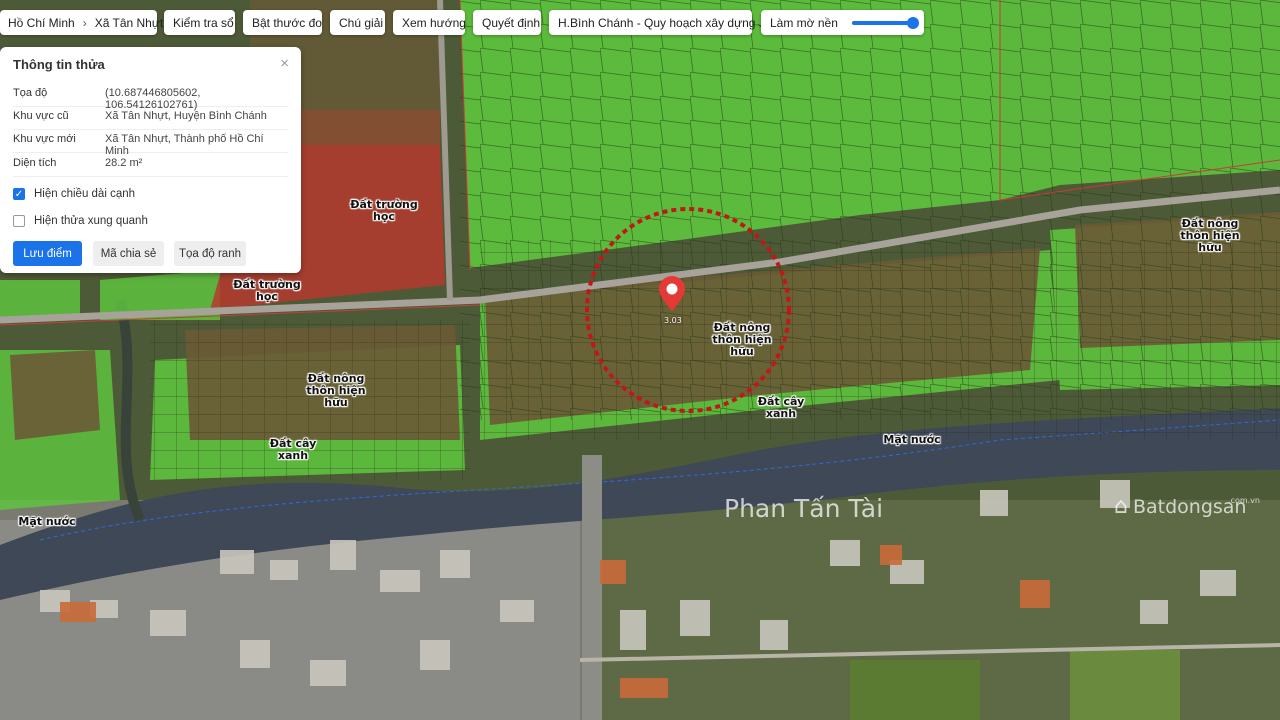 The height and width of the screenshot is (720, 1280). Describe the element at coordinates (19, 194) in the screenshot. I see `checkbox-checked-icon: ✓` at that location.